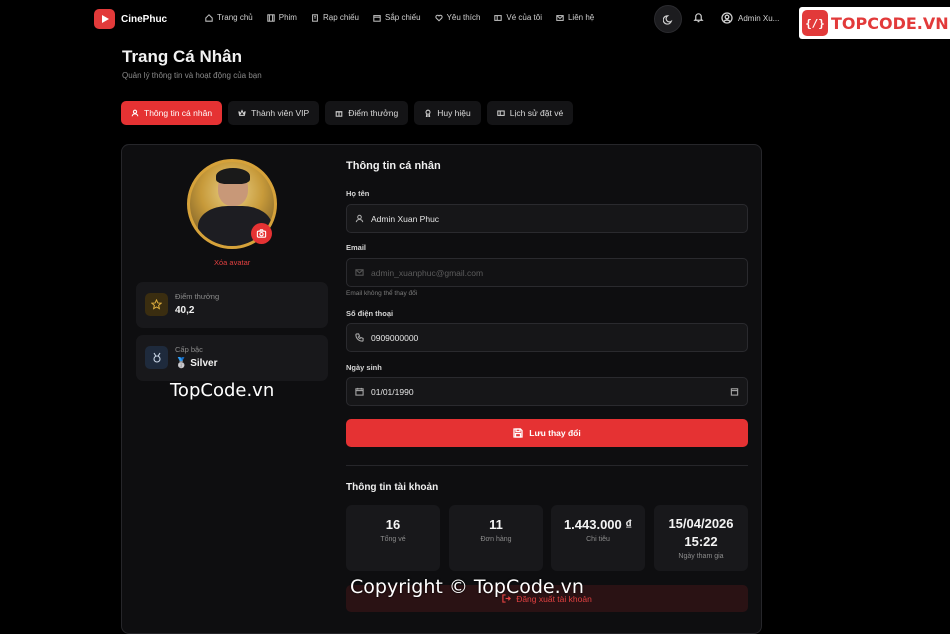 This screenshot has height=634, width=950. What do you see at coordinates (144, 19) in the screenshot?
I see `brand-name: CinePhuc` at bounding box center [144, 19].